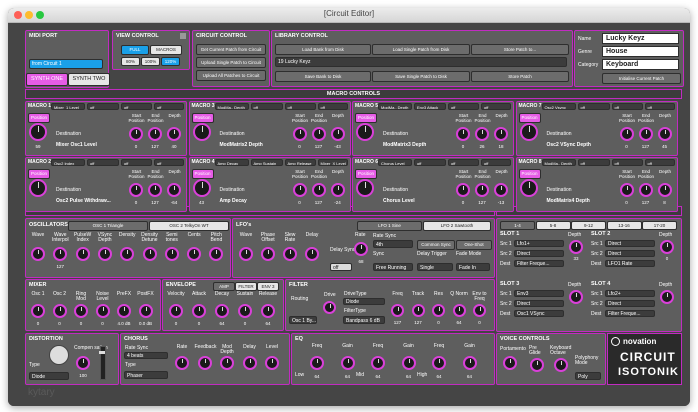 The width and height of the screenshot is (698, 412). I want to click on lfo-knob, so click(246, 254).